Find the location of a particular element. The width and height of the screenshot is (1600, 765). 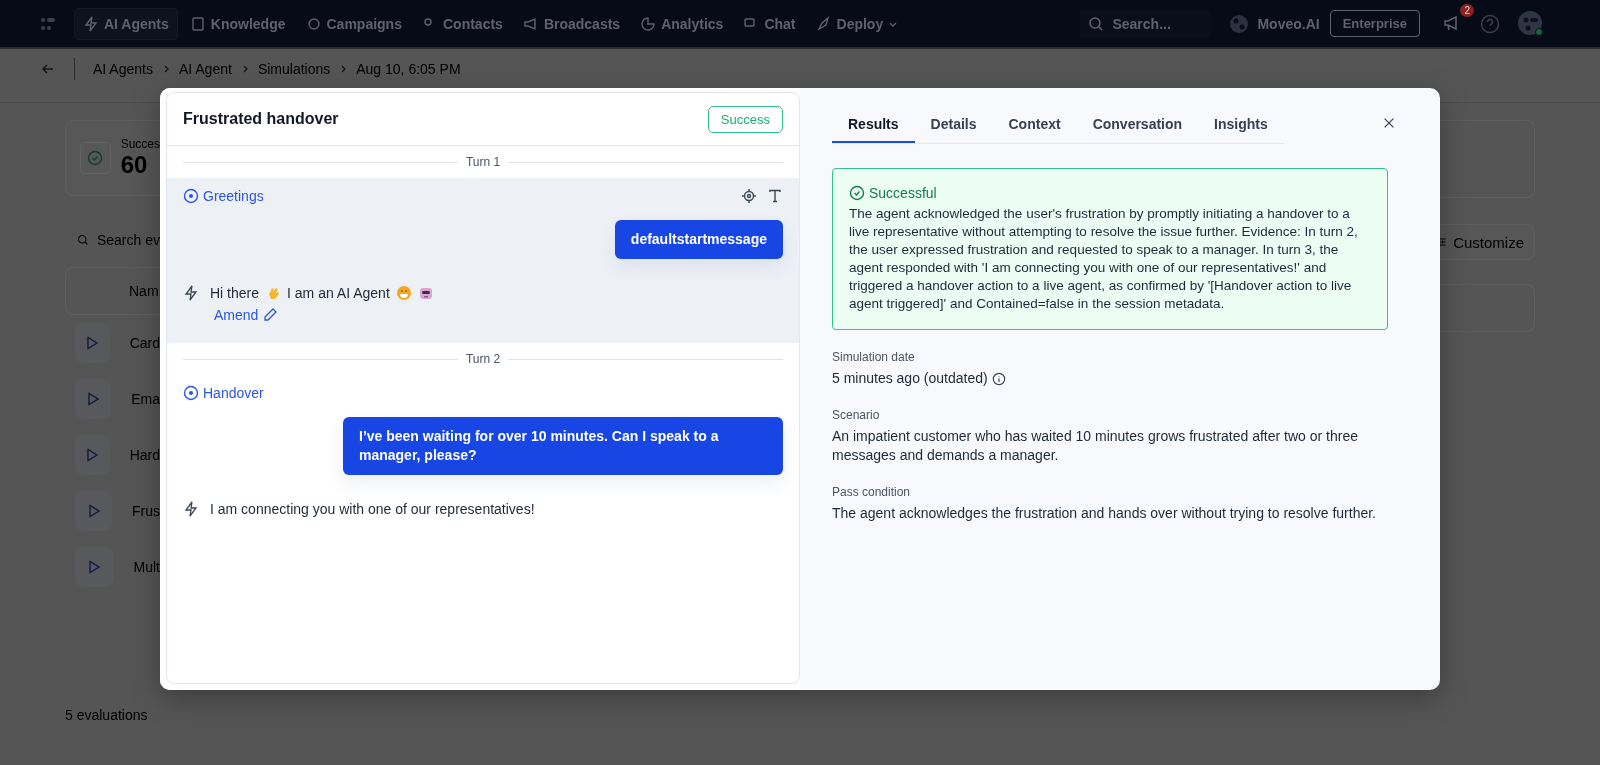

search-field: Search ev is located at coordinates (118, 240).